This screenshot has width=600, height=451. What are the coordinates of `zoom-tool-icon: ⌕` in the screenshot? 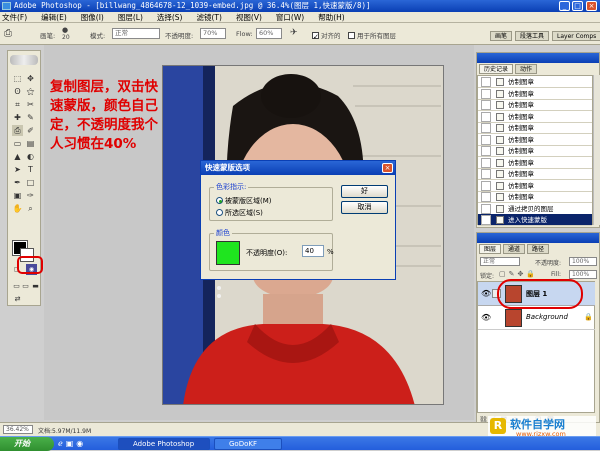 It's located at (30, 208).